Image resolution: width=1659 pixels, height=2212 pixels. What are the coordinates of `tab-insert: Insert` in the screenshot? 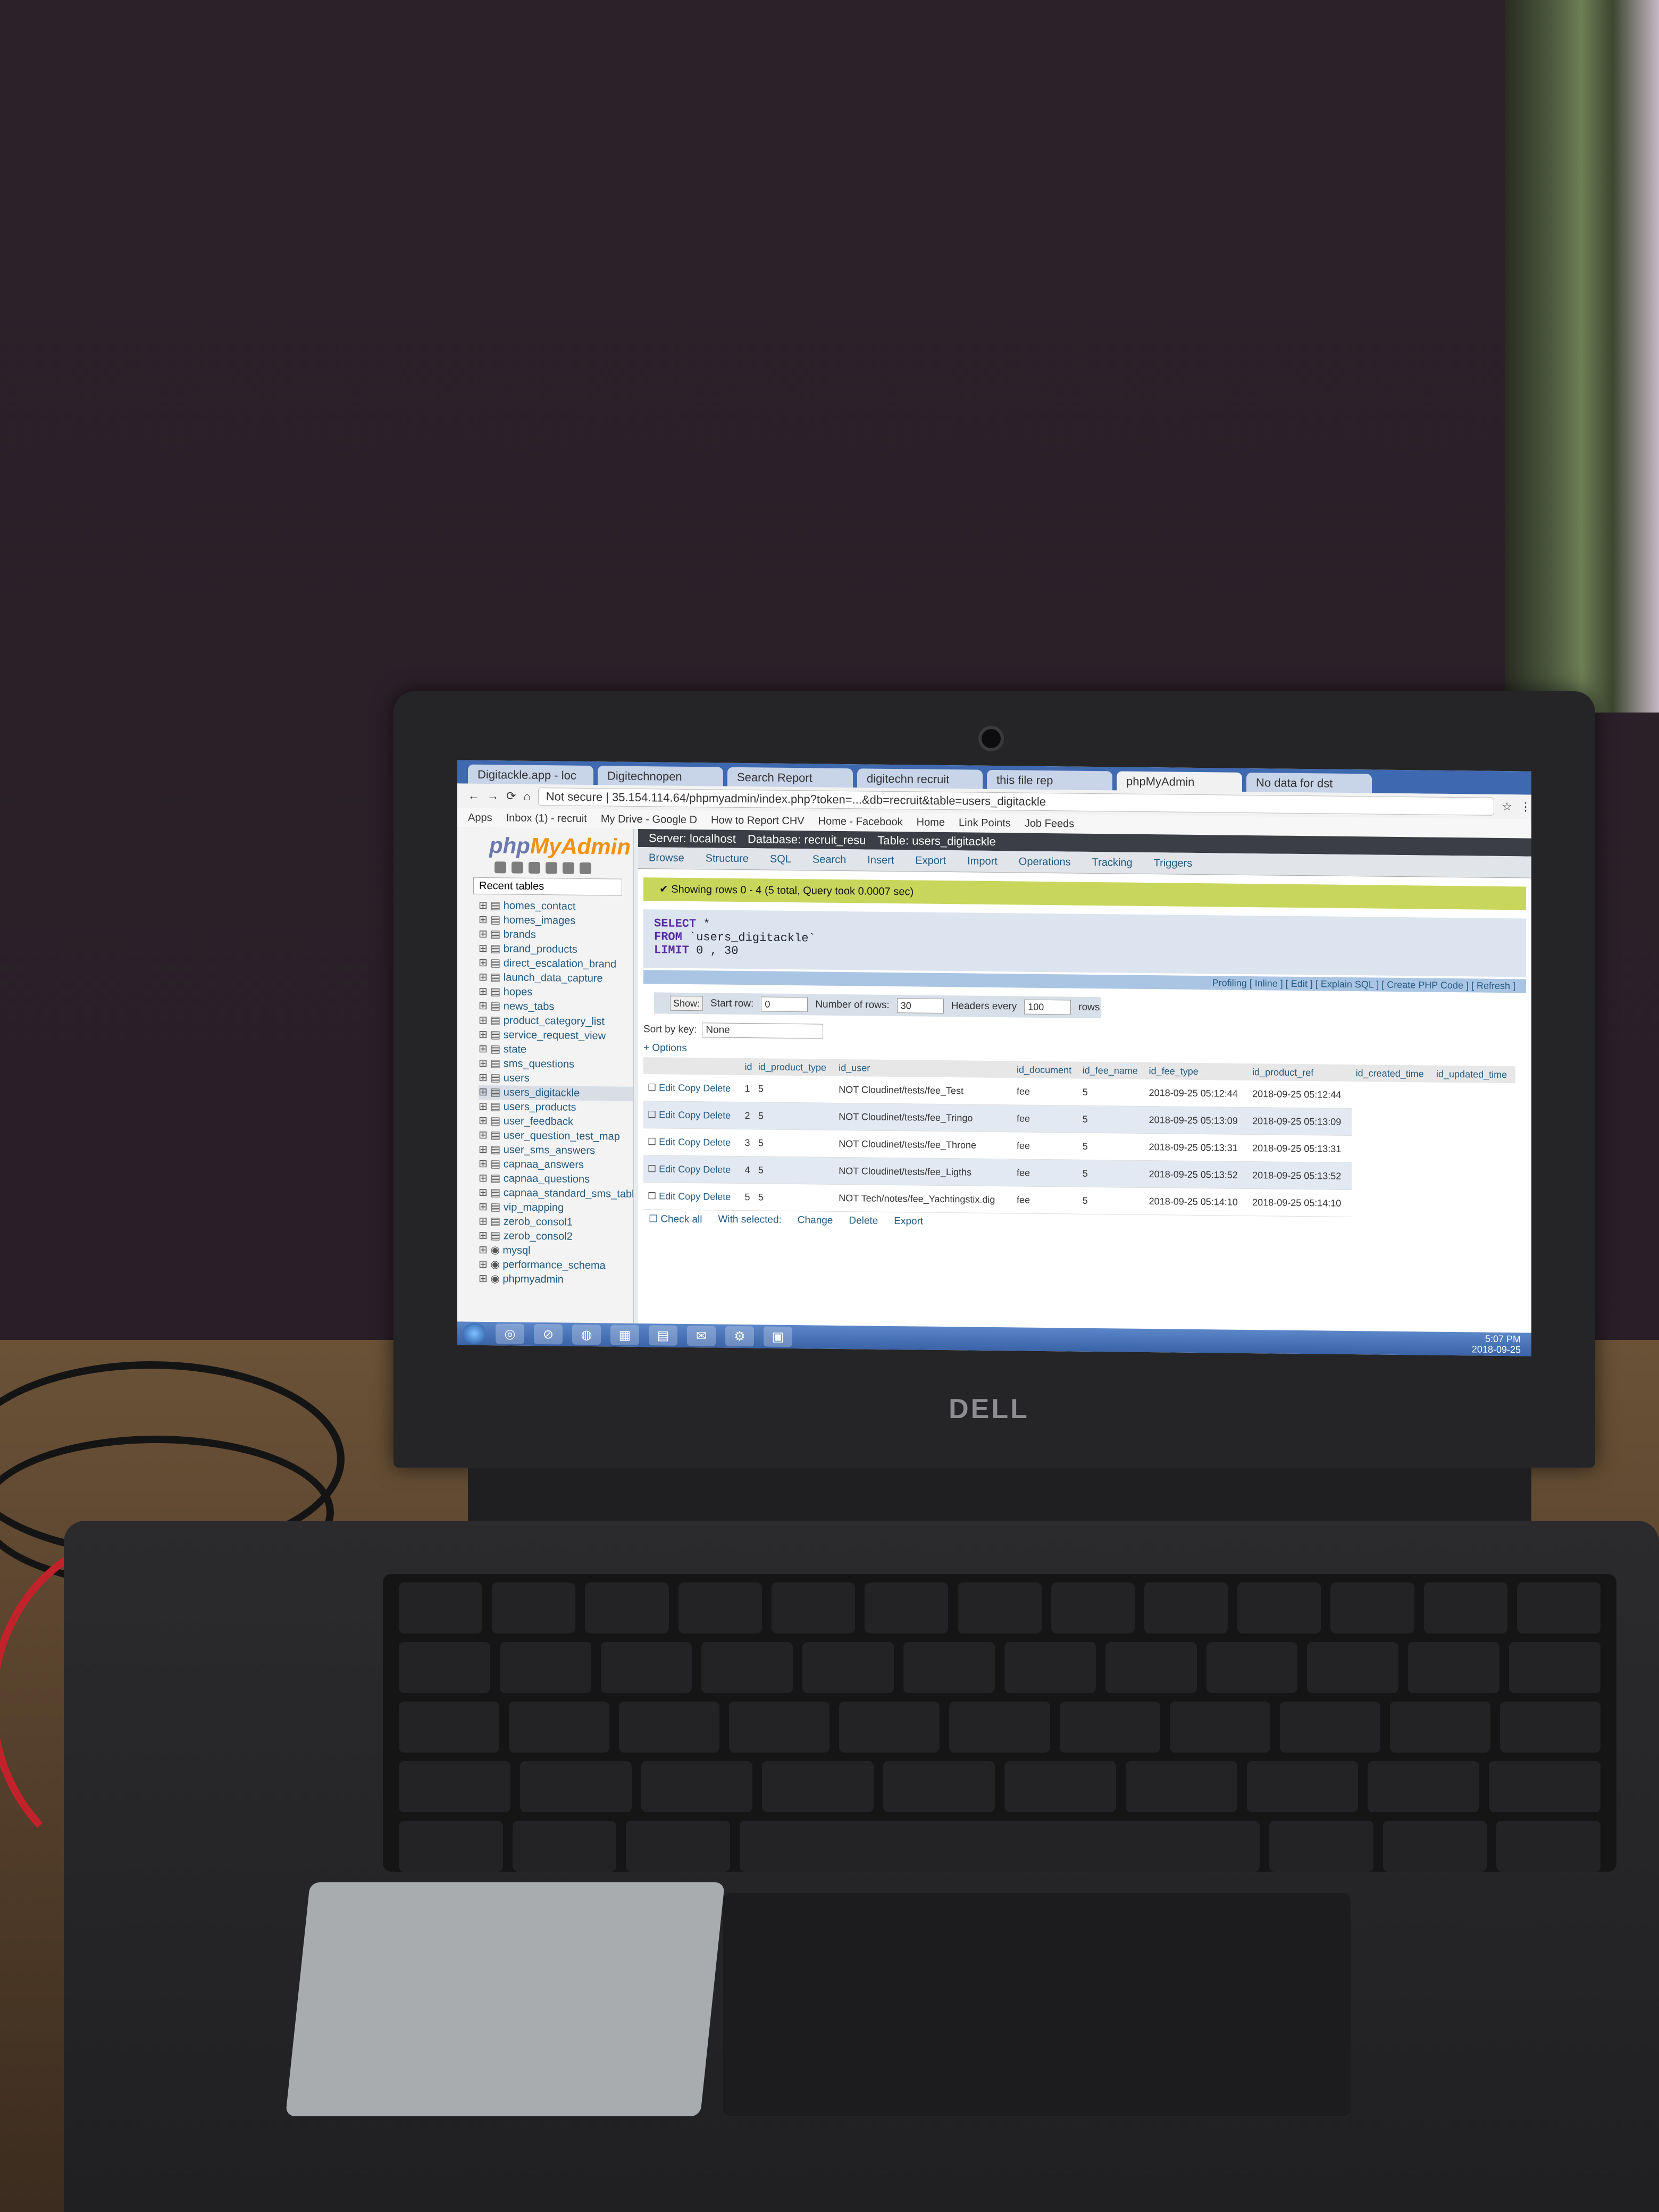 It's located at (880, 860).